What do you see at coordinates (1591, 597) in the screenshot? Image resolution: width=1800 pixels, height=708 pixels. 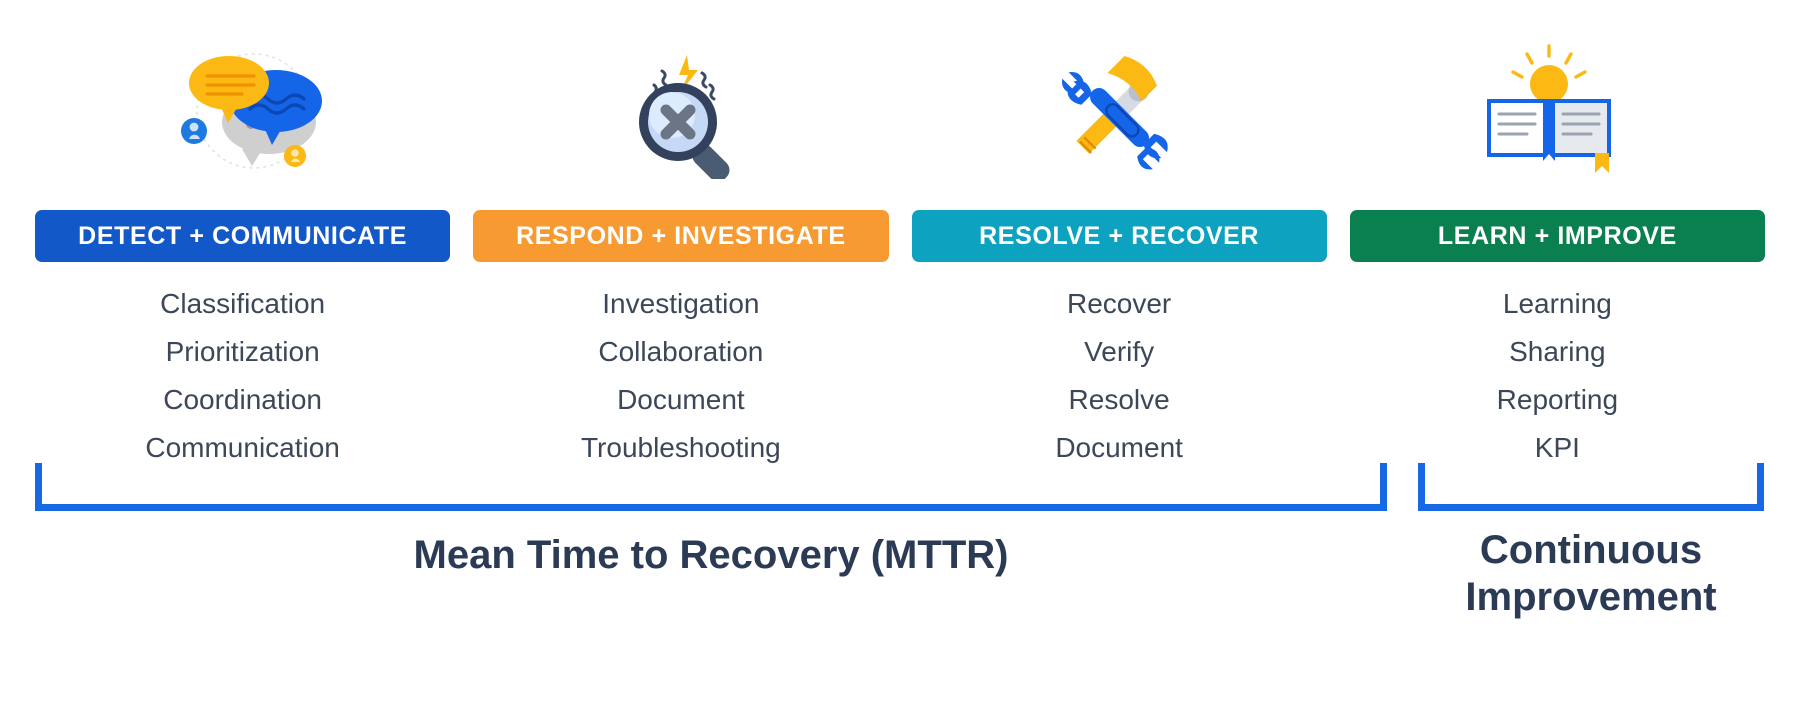 I see `continuous-improvement-caption-line2: Improvement` at bounding box center [1591, 597].